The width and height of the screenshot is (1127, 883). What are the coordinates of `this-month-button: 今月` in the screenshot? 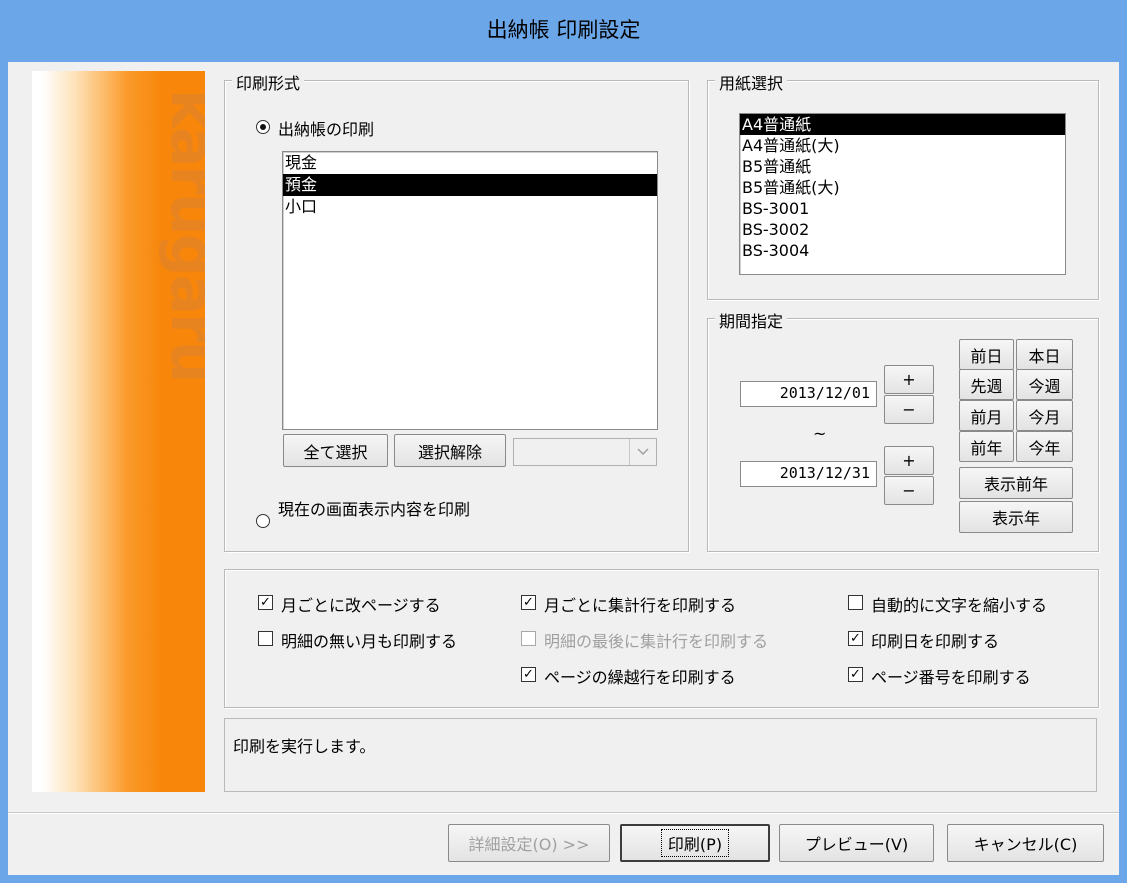 It's located at (1044, 415).